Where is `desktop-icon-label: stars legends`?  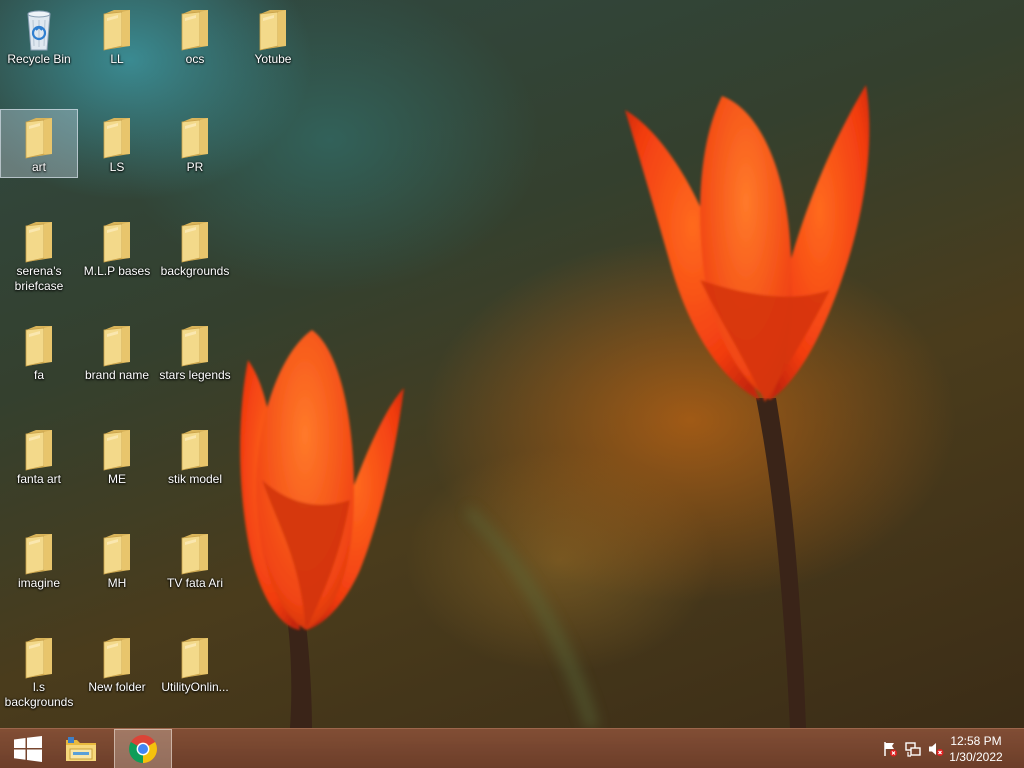 desktop-icon-label: stars legends is located at coordinates (195, 375).